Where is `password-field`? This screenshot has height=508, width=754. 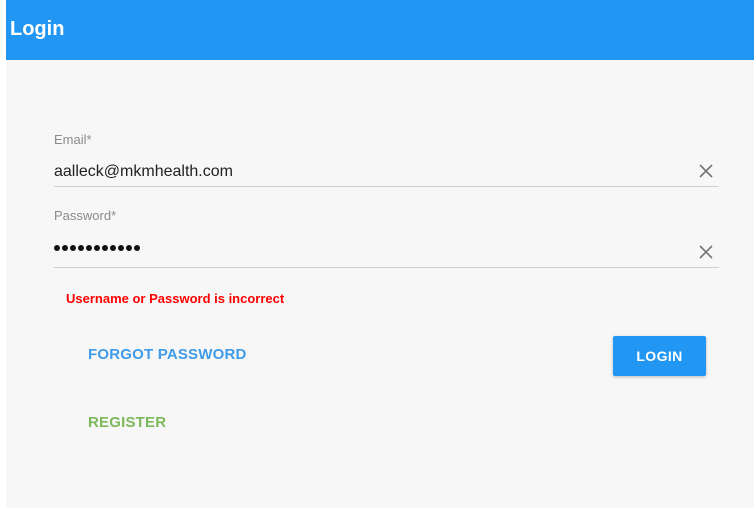 password-field is located at coordinates (386, 253).